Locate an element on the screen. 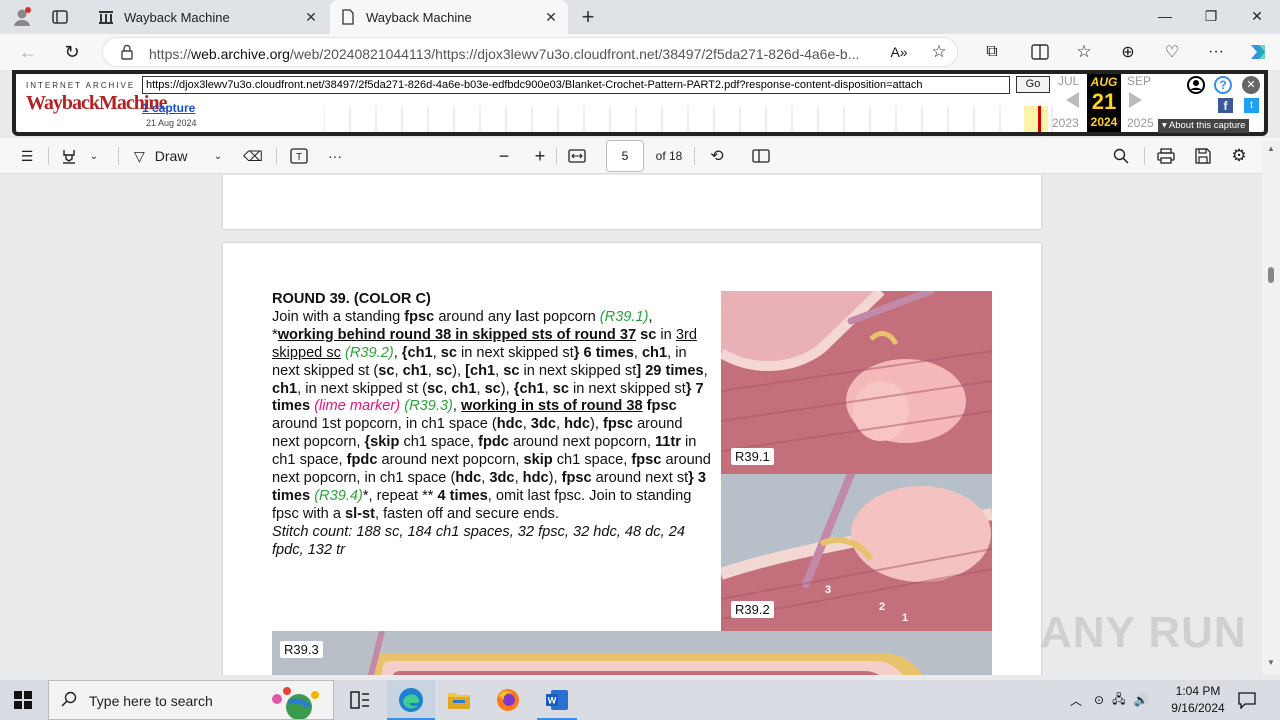 The height and width of the screenshot is (720, 1280). prev-year: 2023 is located at coordinates (1065, 123).